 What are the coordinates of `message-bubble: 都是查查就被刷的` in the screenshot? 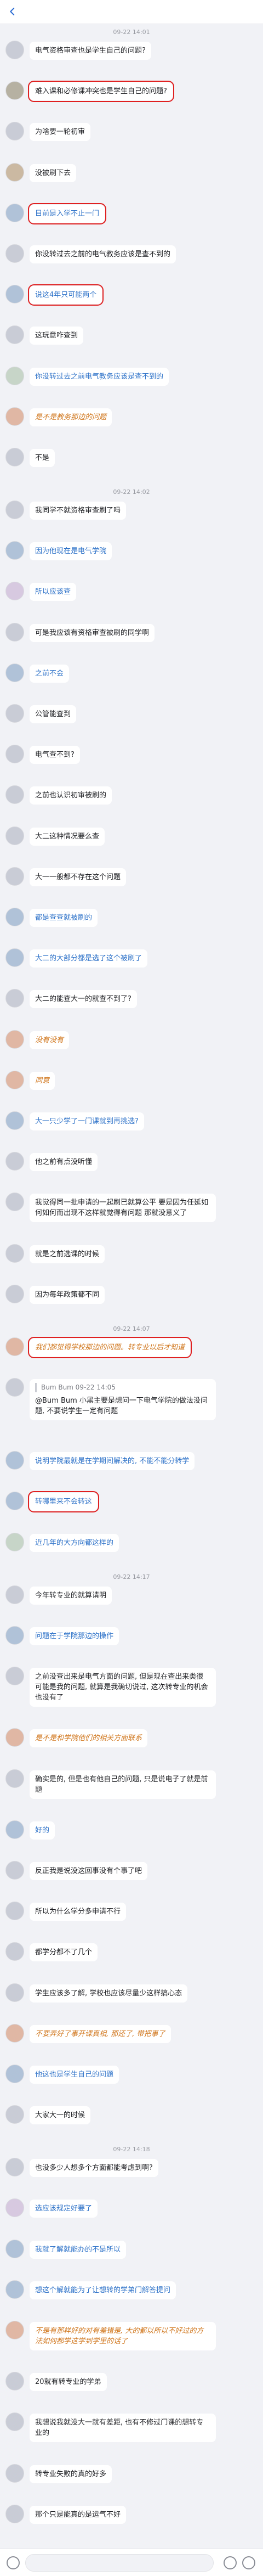 It's located at (64, 918).